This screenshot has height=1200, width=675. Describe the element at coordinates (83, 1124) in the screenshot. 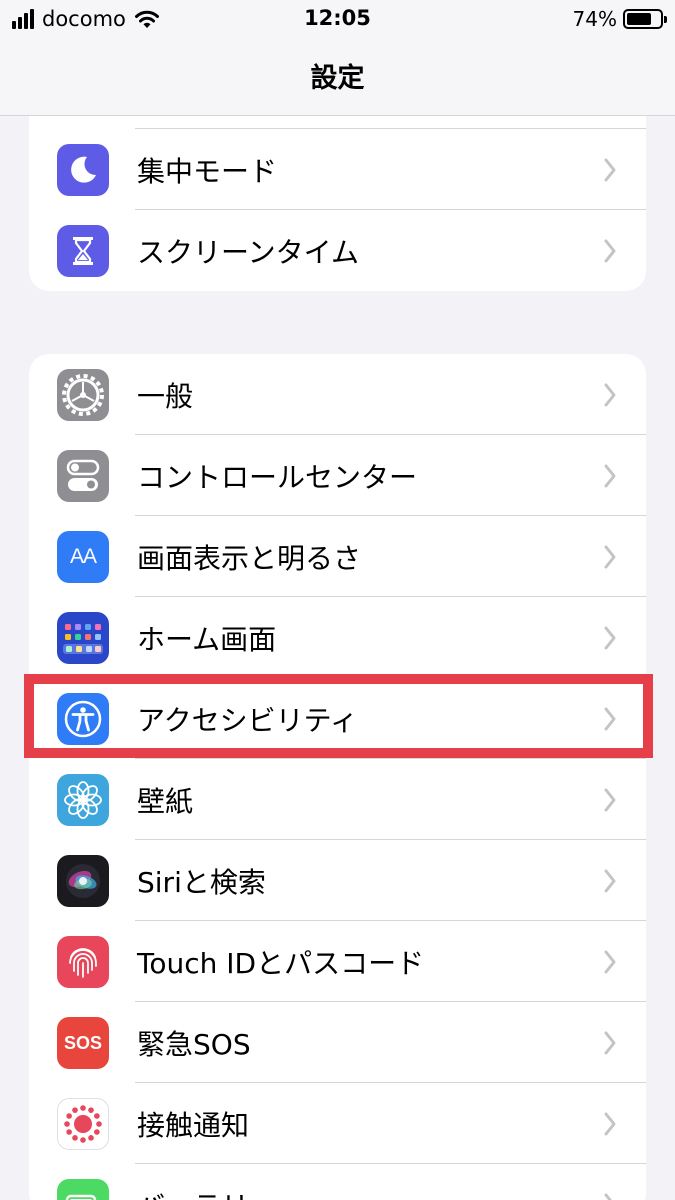

I see `exposure-icon` at that location.